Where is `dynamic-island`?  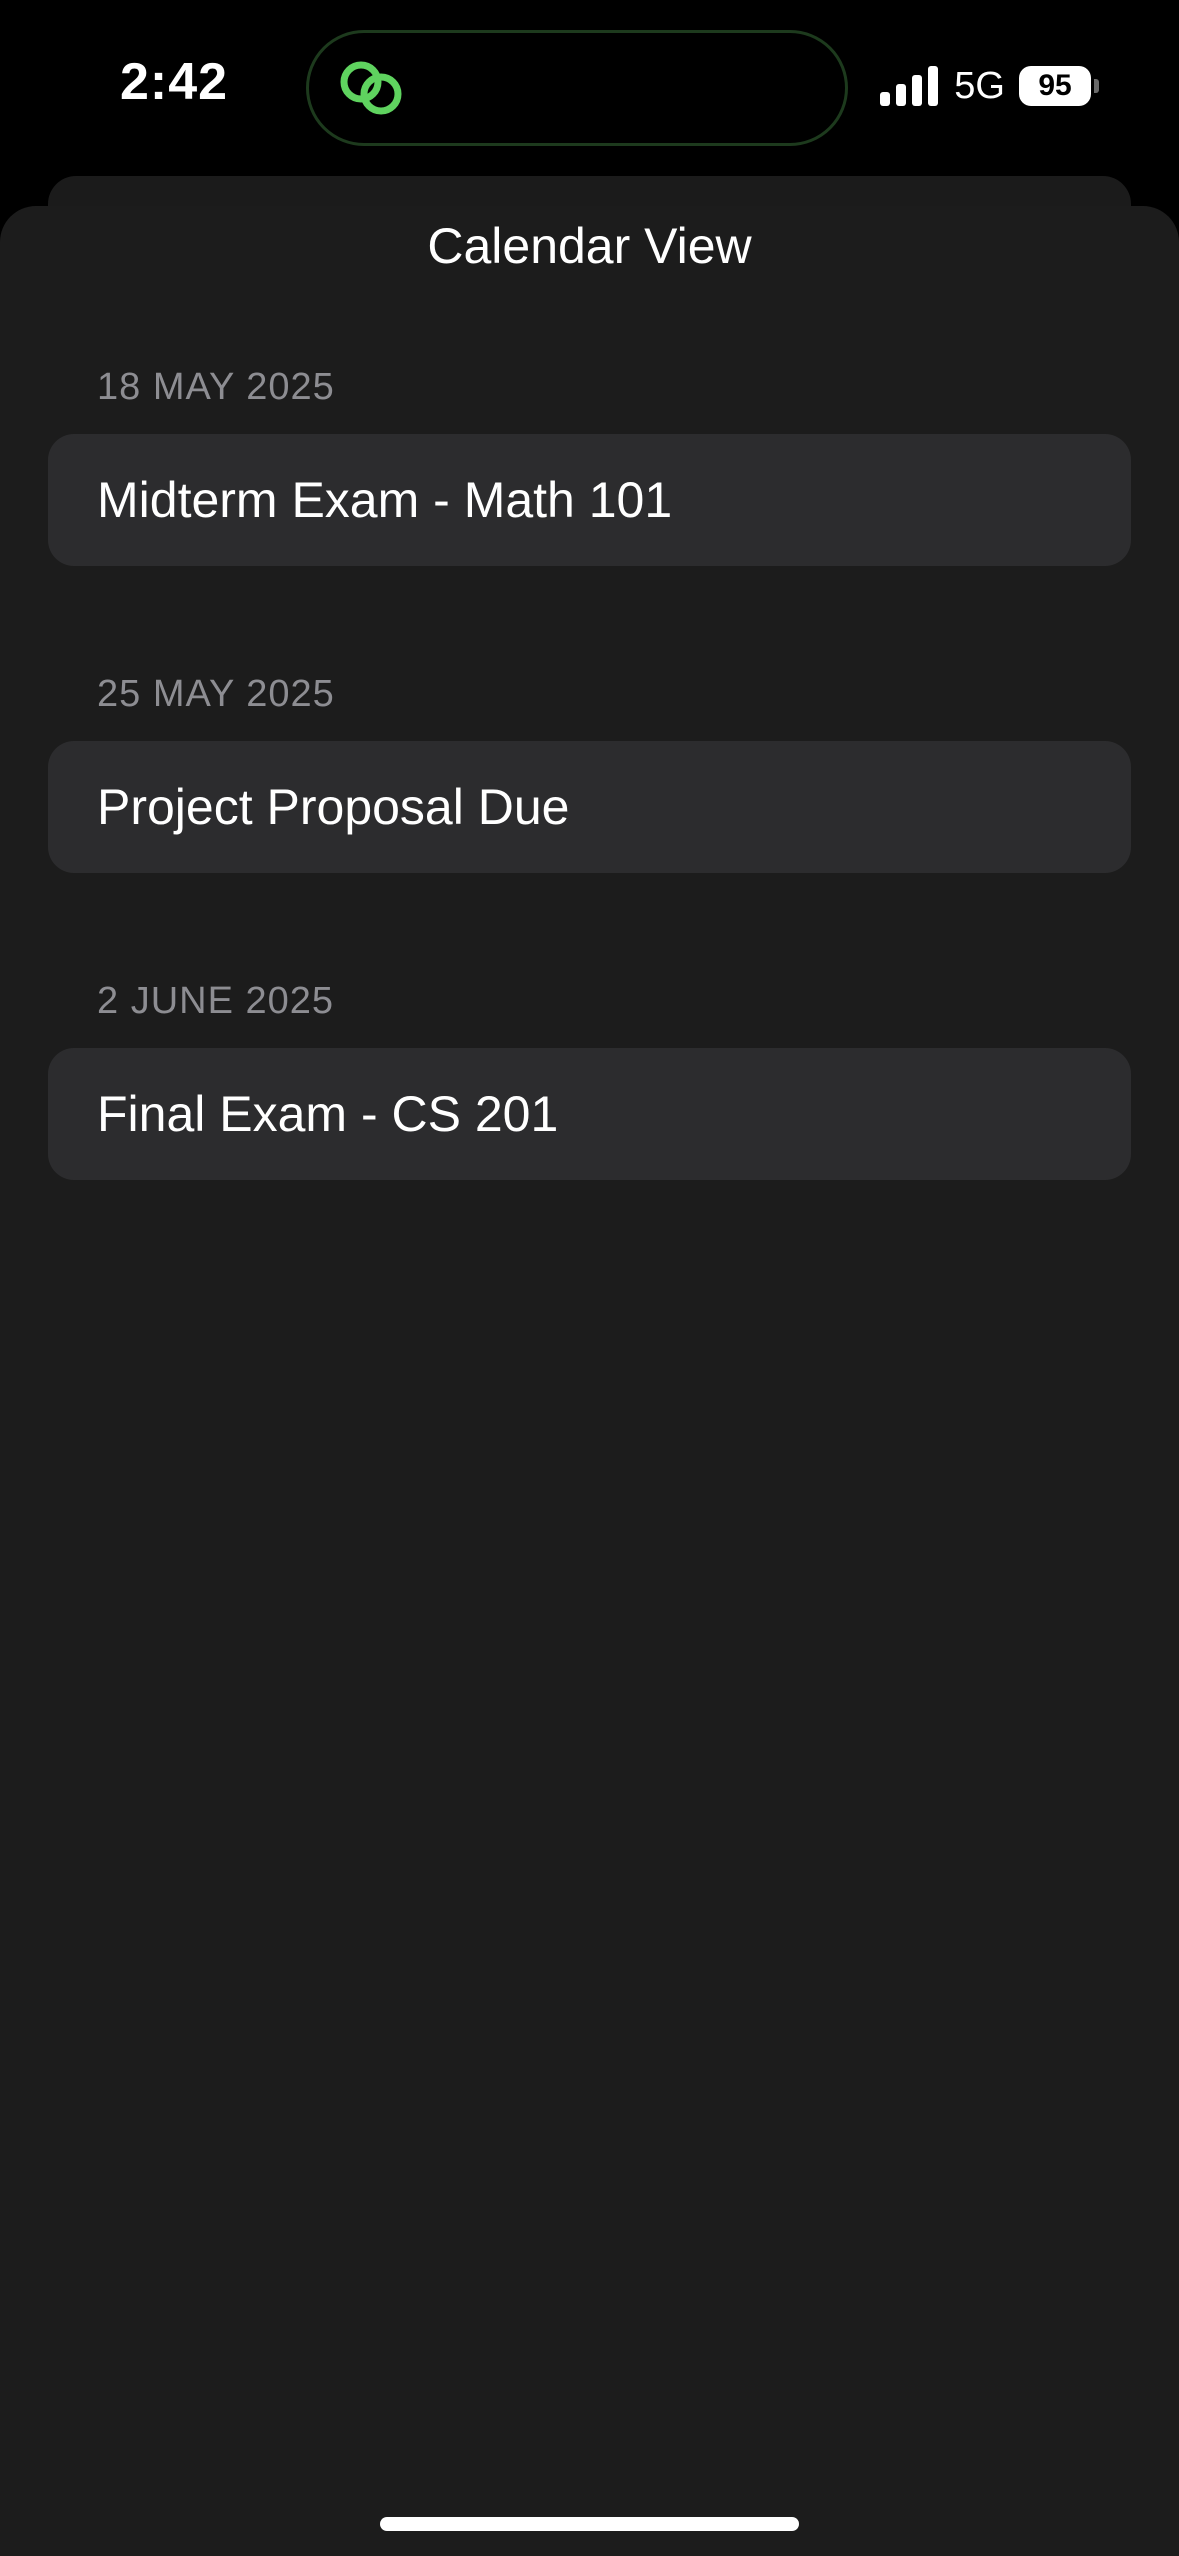
dynamic-island is located at coordinates (577, 88).